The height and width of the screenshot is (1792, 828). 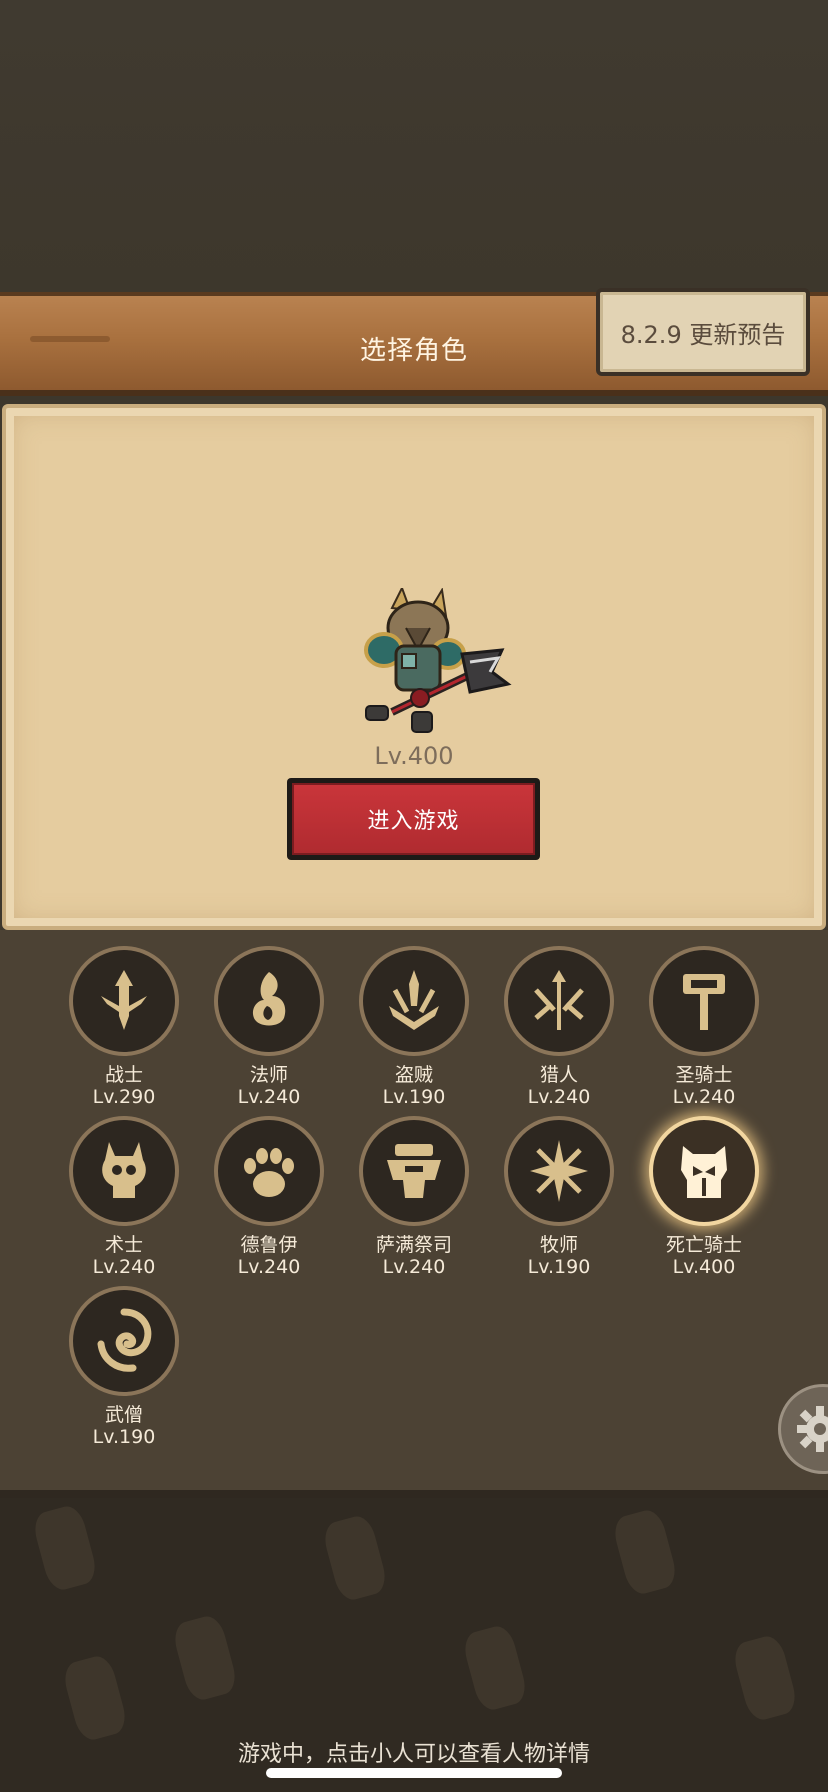 I want to click on class-name: 武僧, so click(x=123, y=1415).